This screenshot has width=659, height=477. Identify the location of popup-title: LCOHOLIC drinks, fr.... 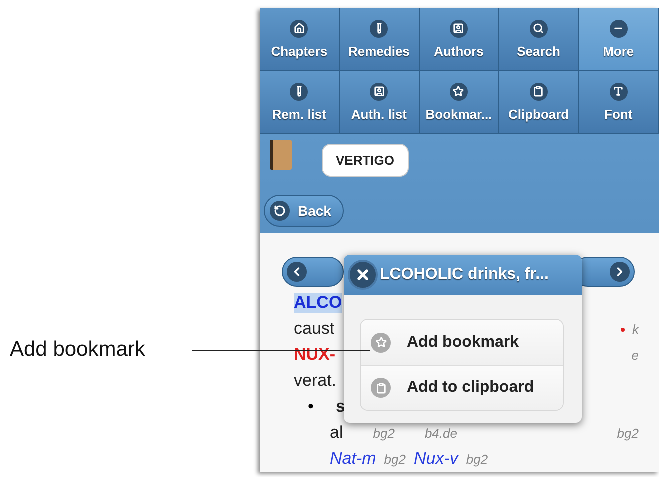
(464, 275).